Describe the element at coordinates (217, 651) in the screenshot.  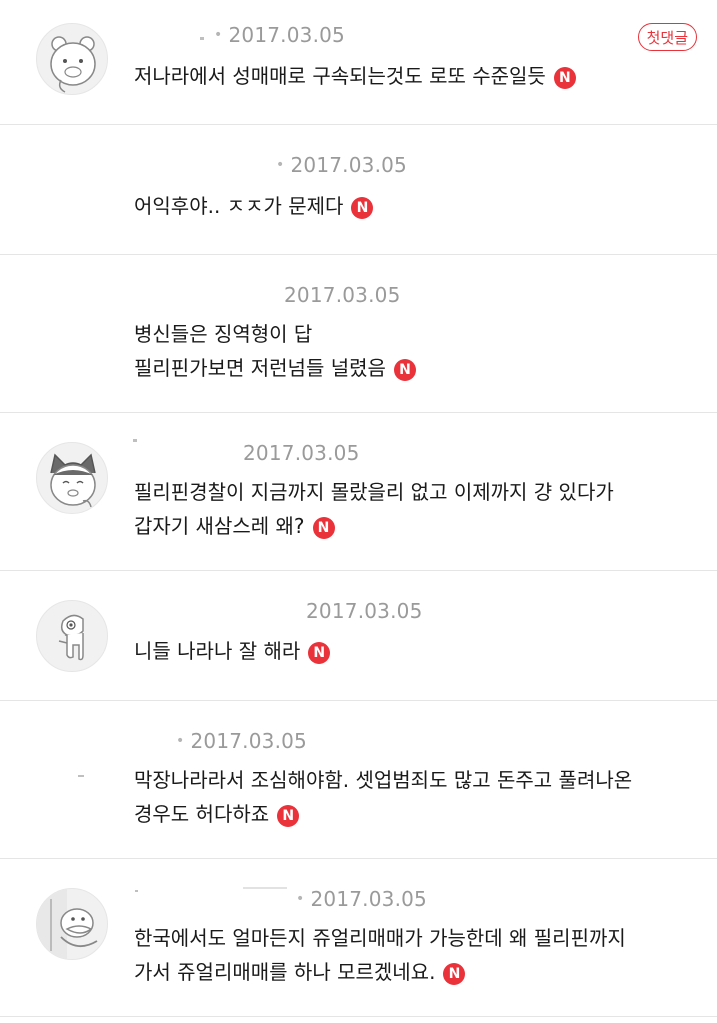
I see `comment-text-line: 니들 나라나 잘 해라` at that location.